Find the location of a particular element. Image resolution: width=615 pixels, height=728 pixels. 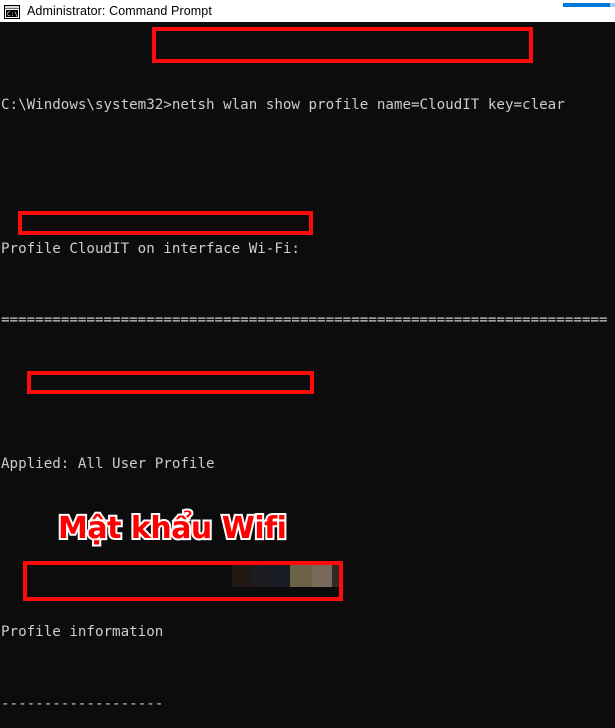

window-title: Administrator: Command Prompt is located at coordinates (119, 11).